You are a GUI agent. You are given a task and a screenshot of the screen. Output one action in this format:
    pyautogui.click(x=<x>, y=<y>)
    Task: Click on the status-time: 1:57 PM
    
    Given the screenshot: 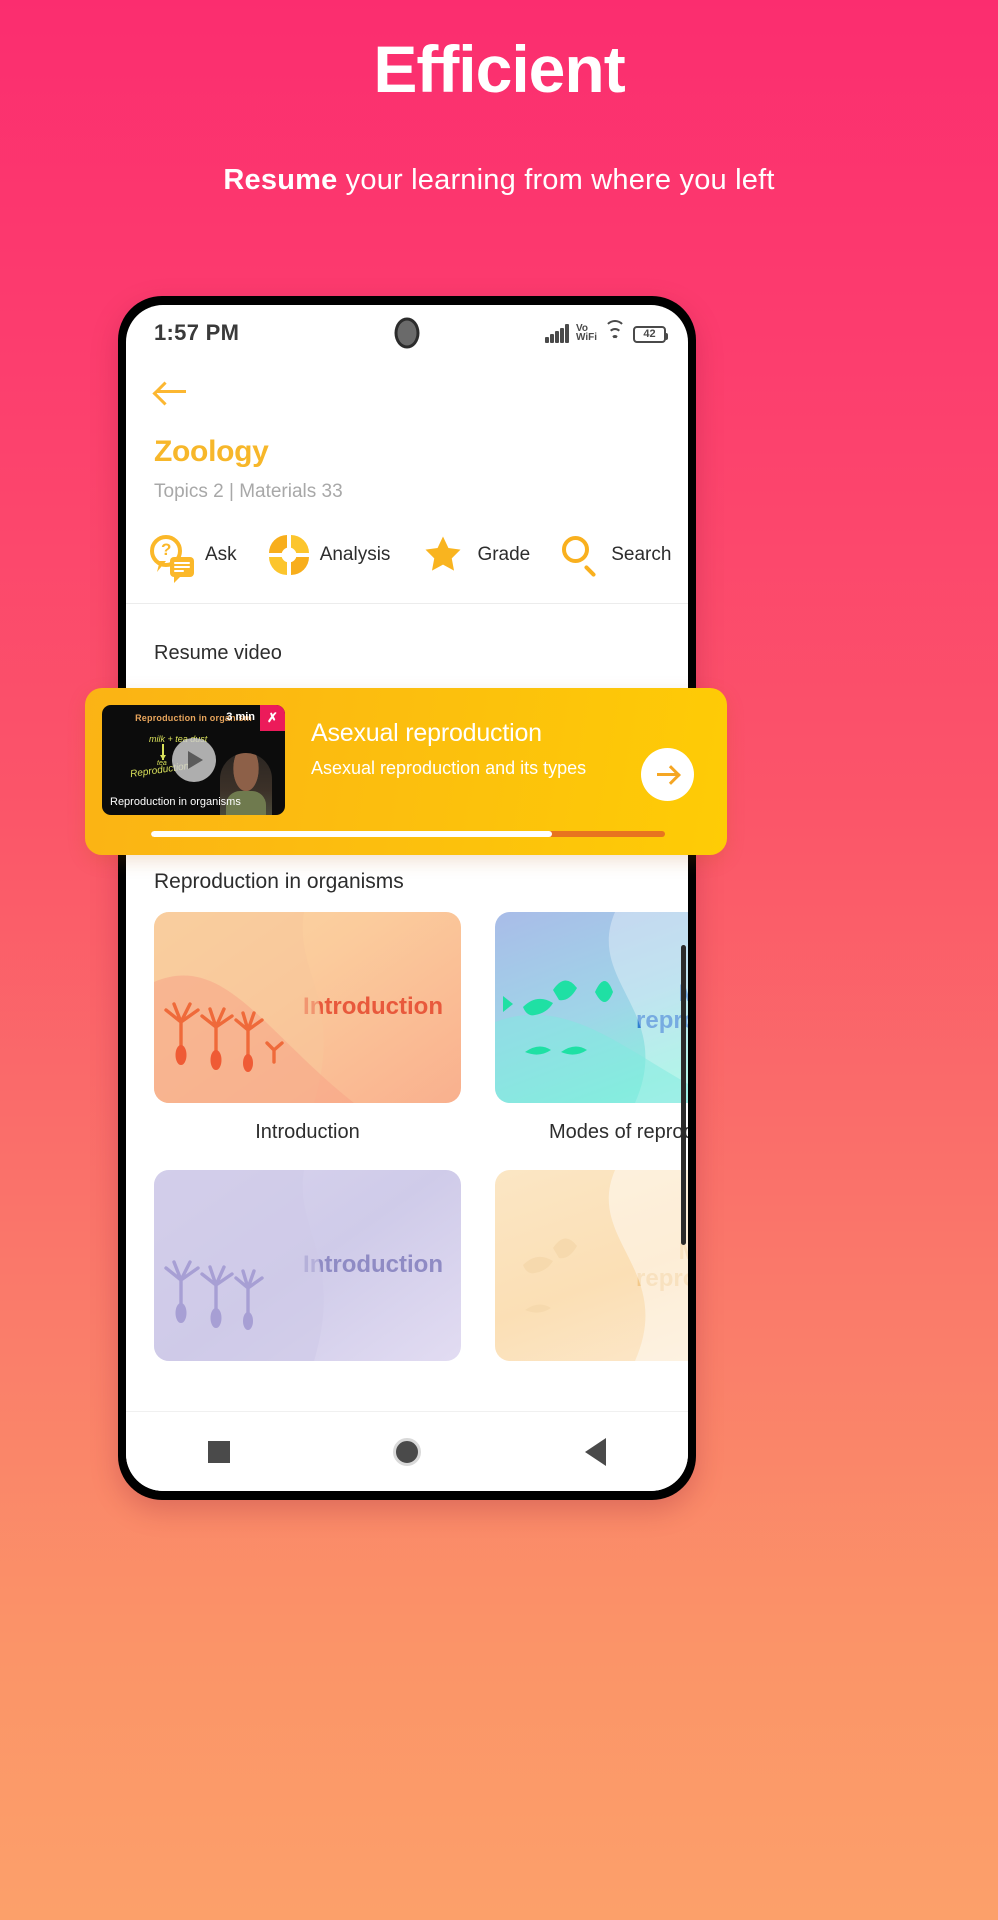 What is the action you would take?
    pyautogui.click(x=197, y=332)
    